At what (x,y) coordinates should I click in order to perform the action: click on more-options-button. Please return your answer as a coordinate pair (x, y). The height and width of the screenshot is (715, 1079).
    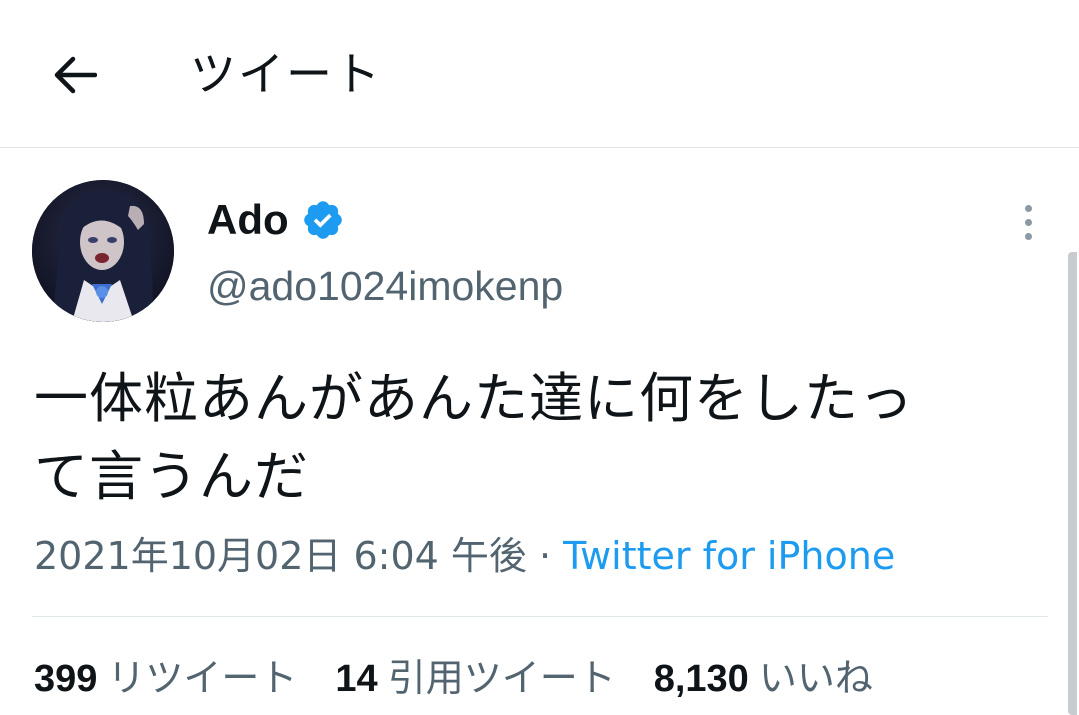
    Looking at the image, I should click on (1028, 222).